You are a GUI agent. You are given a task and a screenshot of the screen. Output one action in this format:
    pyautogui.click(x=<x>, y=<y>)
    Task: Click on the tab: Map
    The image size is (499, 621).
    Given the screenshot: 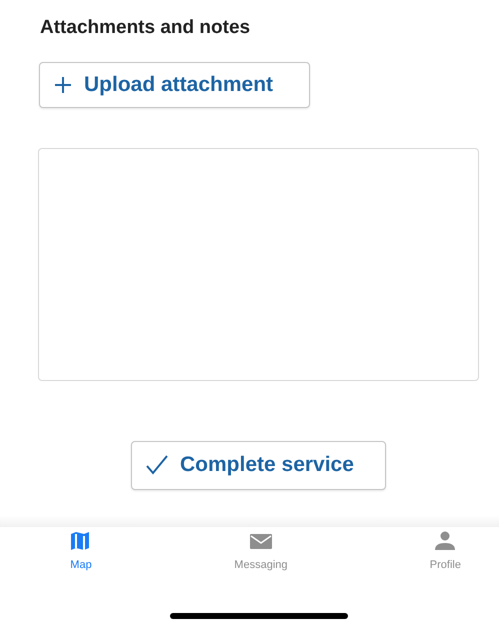 What is the action you would take?
    pyautogui.click(x=81, y=551)
    